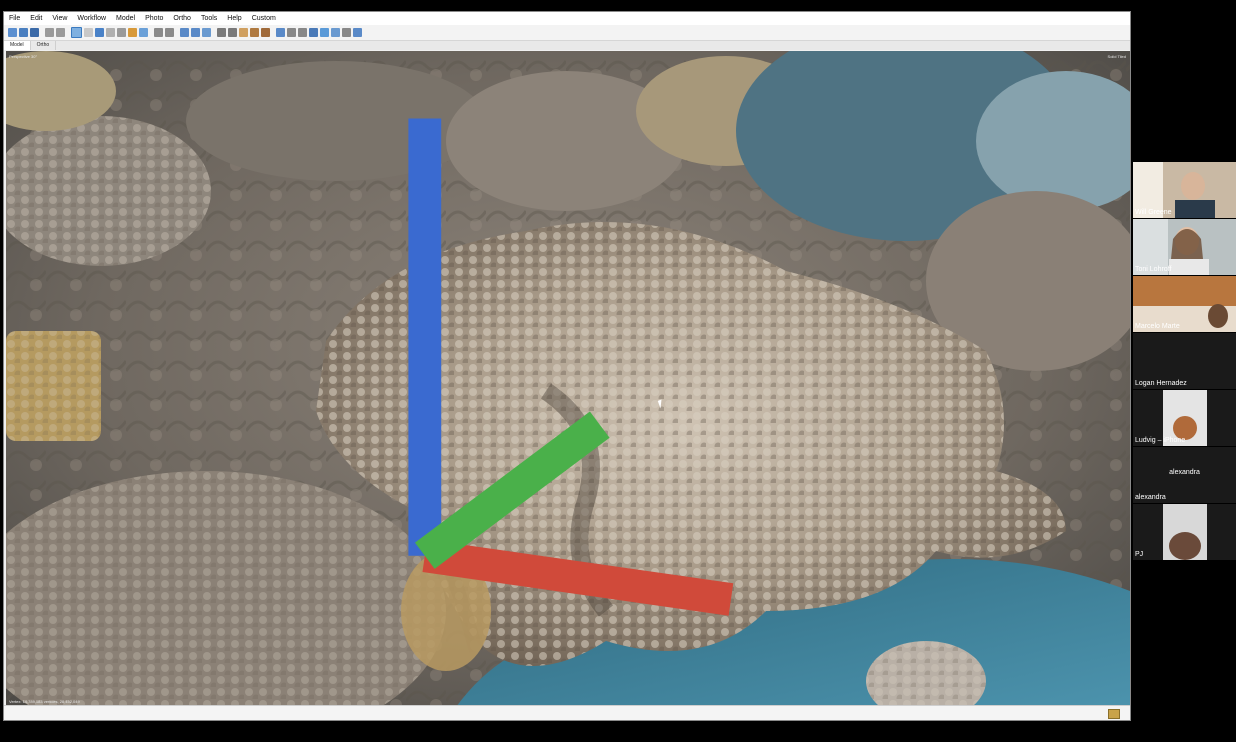 The width and height of the screenshot is (1236, 742). Describe the element at coordinates (59, 18) in the screenshot. I see `menu-view: View` at that location.